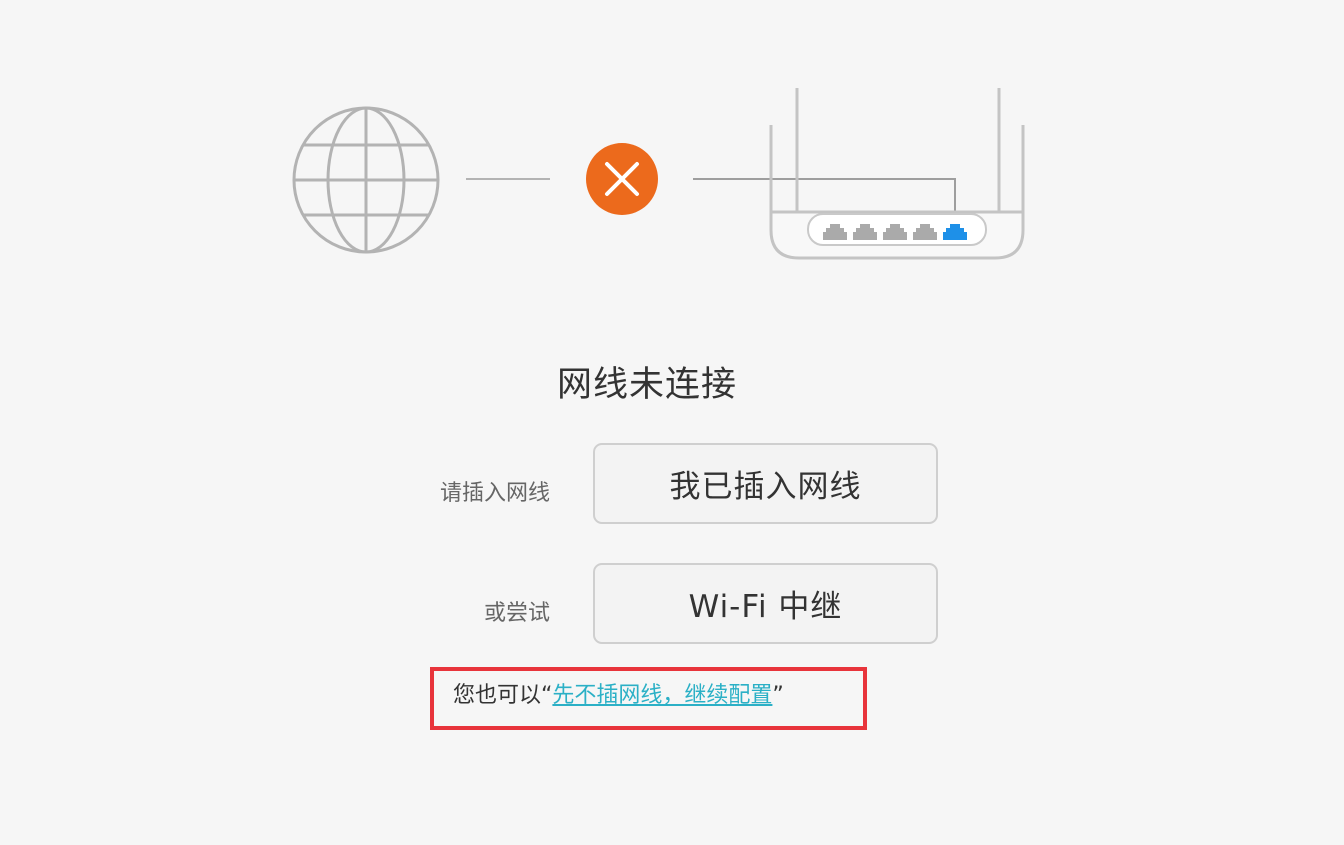 The height and width of the screenshot is (845, 1344). Describe the element at coordinates (662, 695) in the screenshot. I see `skip-cable-continue-link: 先不插网线，继续配置` at that location.